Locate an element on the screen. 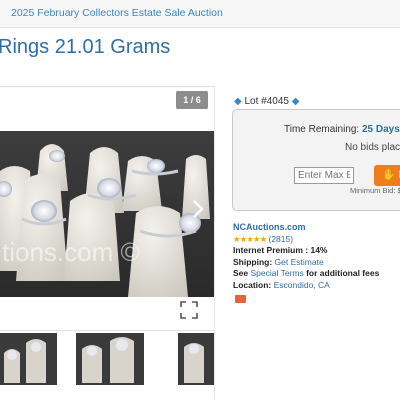 This screenshot has width=400, height=400. thumbnail-strip is located at coordinates (107, 361).